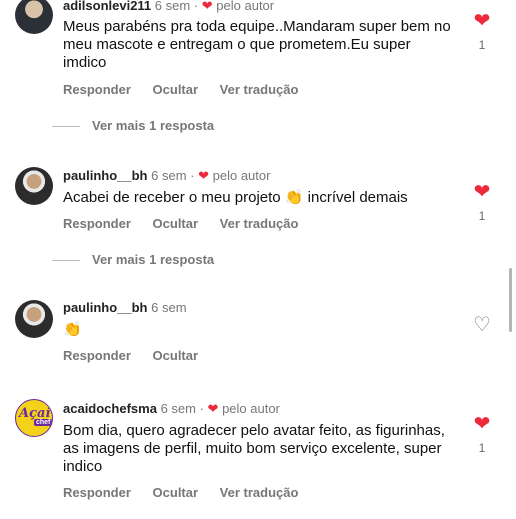 The width and height of the screenshot is (516, 519). Describe the element at coordinates (139, 355) in the screenshot. I see `comment-actions: Responder Ocultar` at that location.